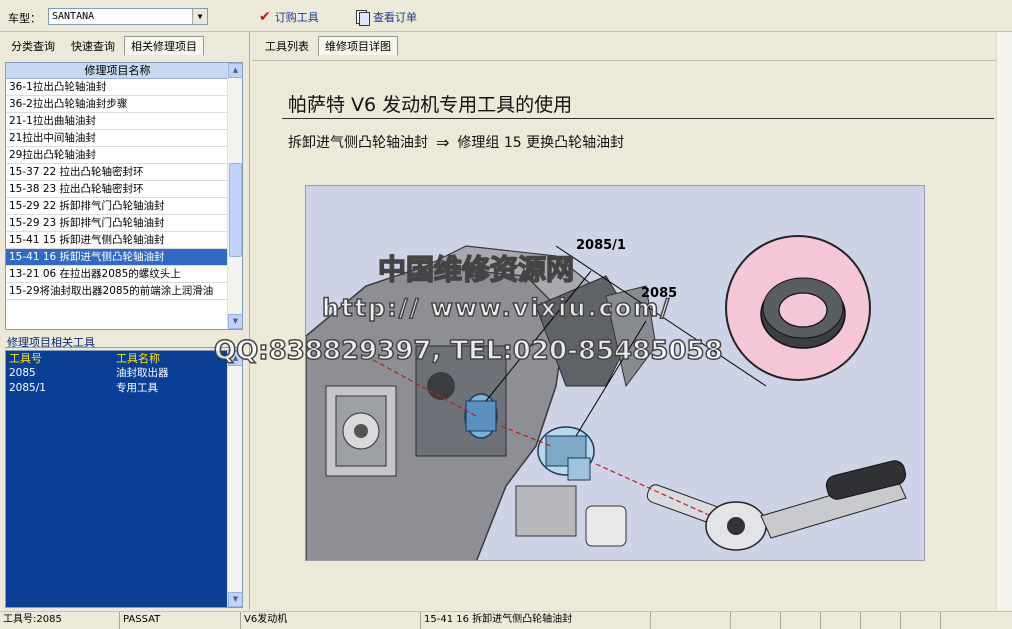  Describe the element at coordinates (456, 142) in the screenshot. I see `page-subtitle: 拆卸进气侧凸轮轴油封 ⇒ 修理组 15 更换凸轮轴油封` at that location.